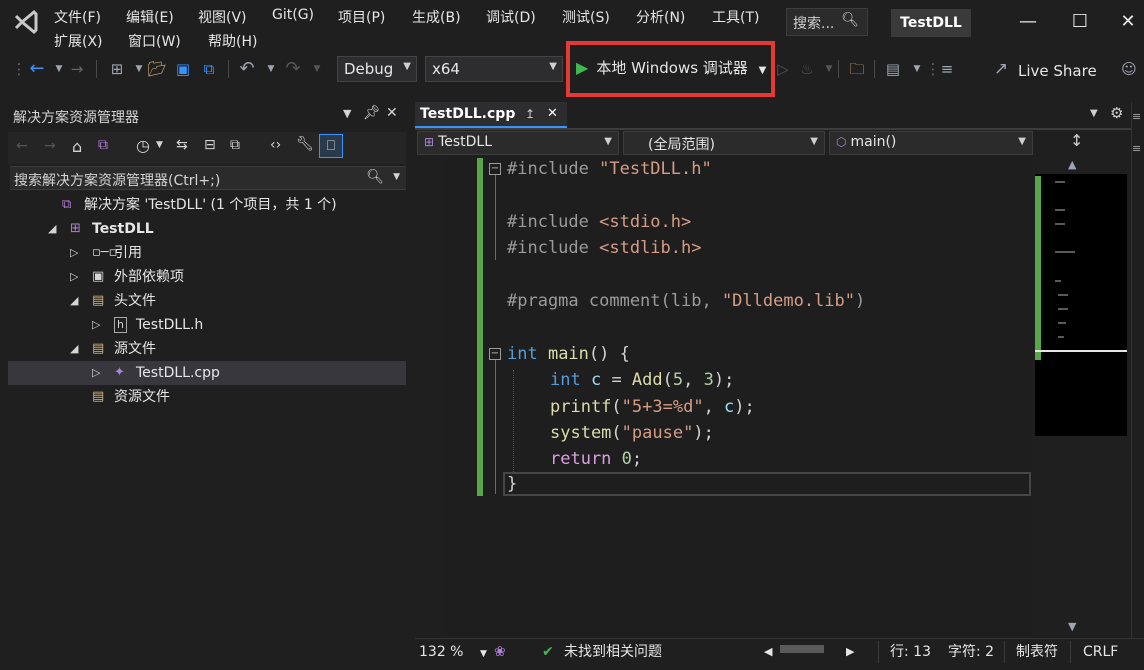 The image size is (1144, 670). I want to click on sync-active-document-icon: ⇆, so click(182, 145).